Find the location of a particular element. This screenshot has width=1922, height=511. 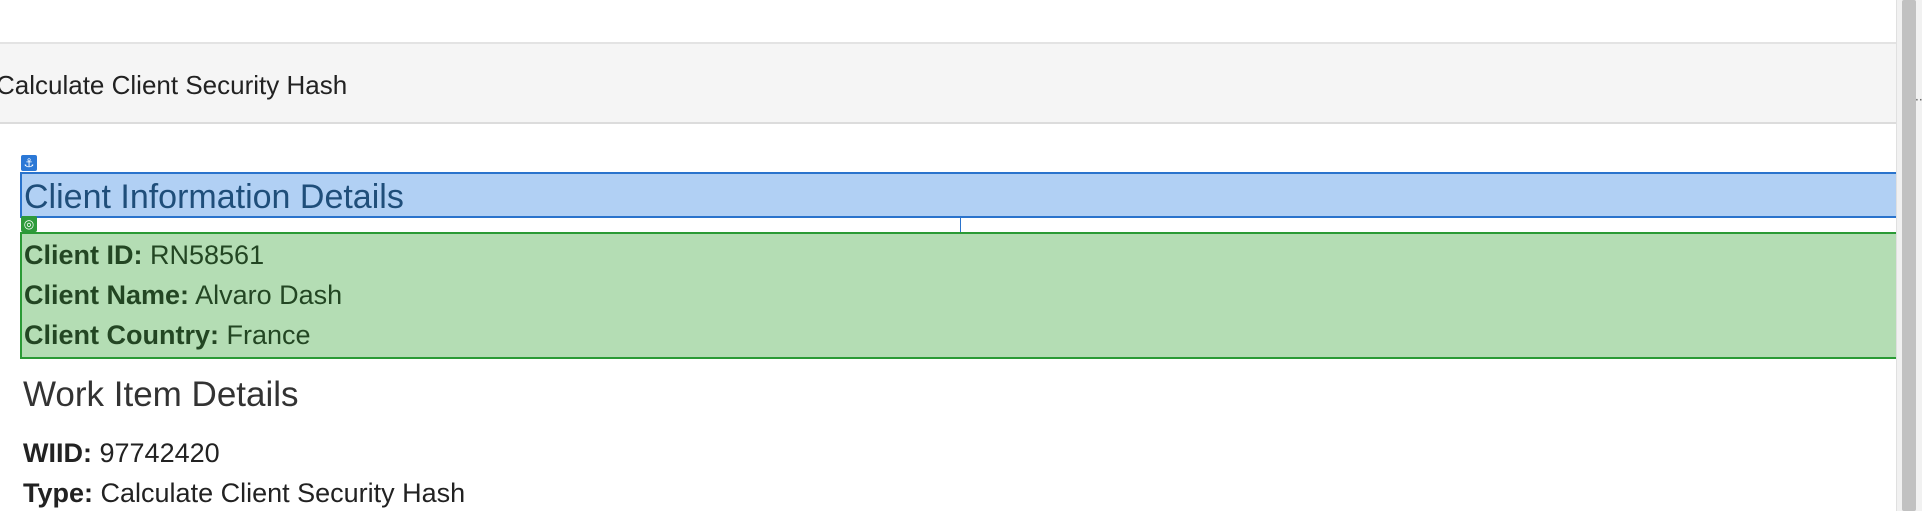

client-id-value: RN58561 is located at coordinates (207, 255).